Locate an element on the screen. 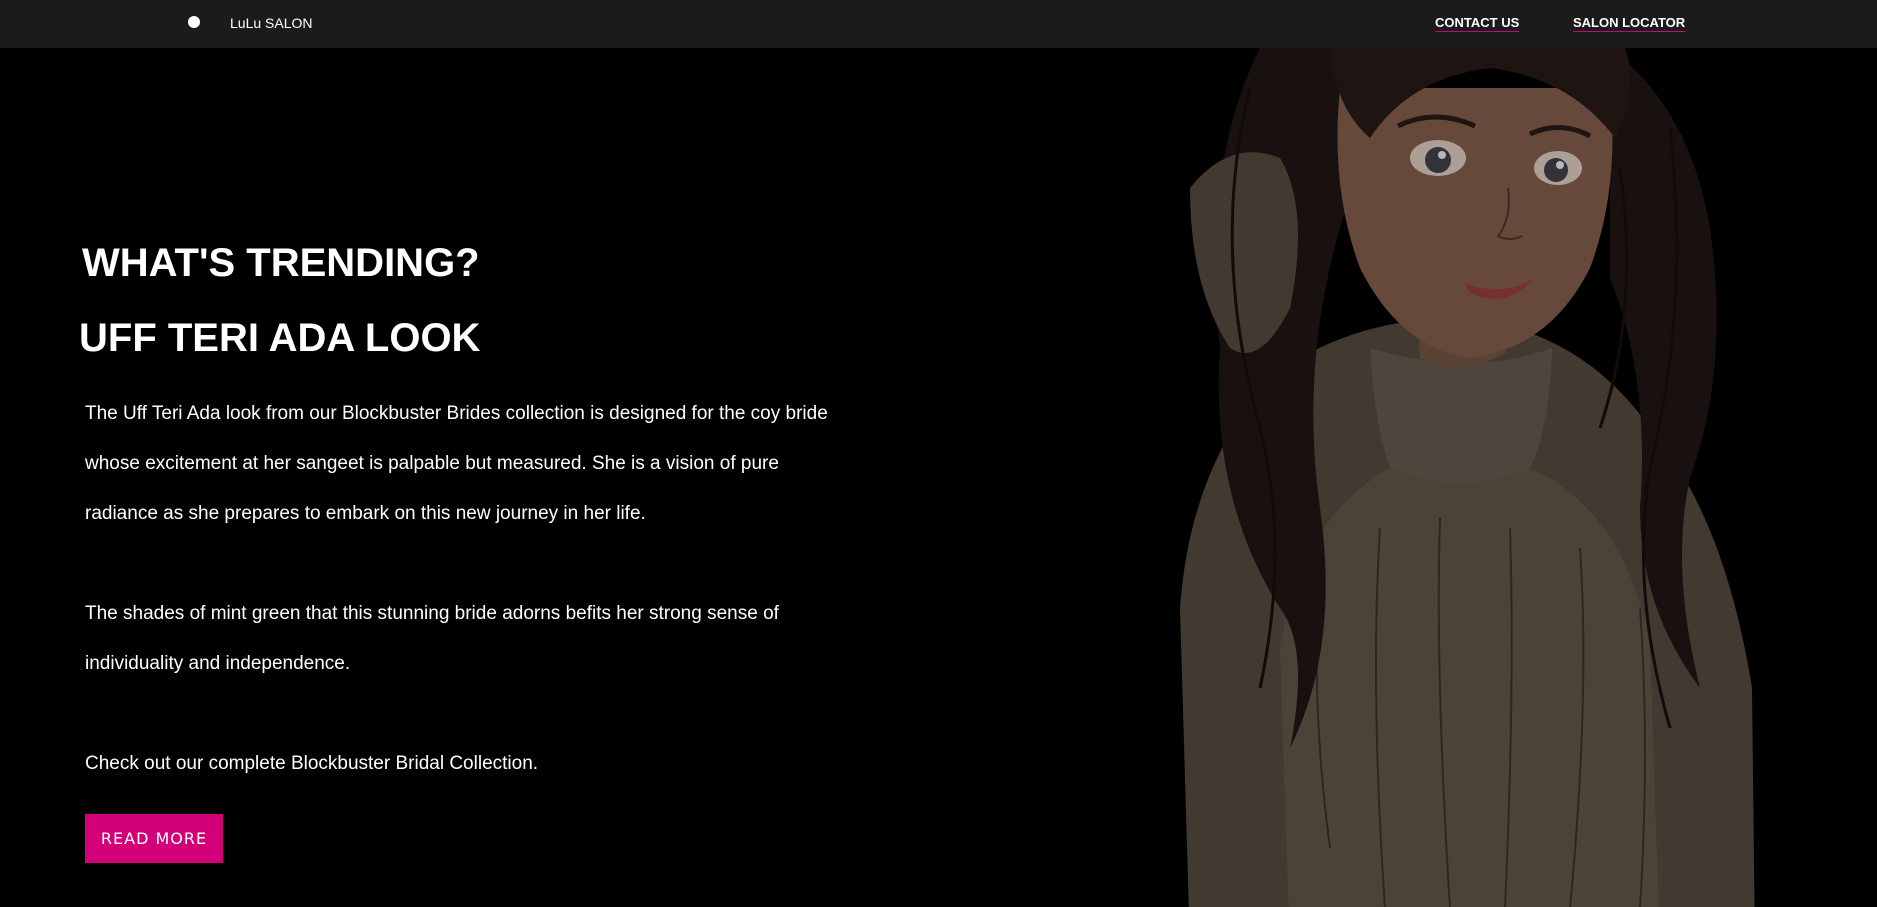  brand-logo-icon is located at coordinates (194, 22).